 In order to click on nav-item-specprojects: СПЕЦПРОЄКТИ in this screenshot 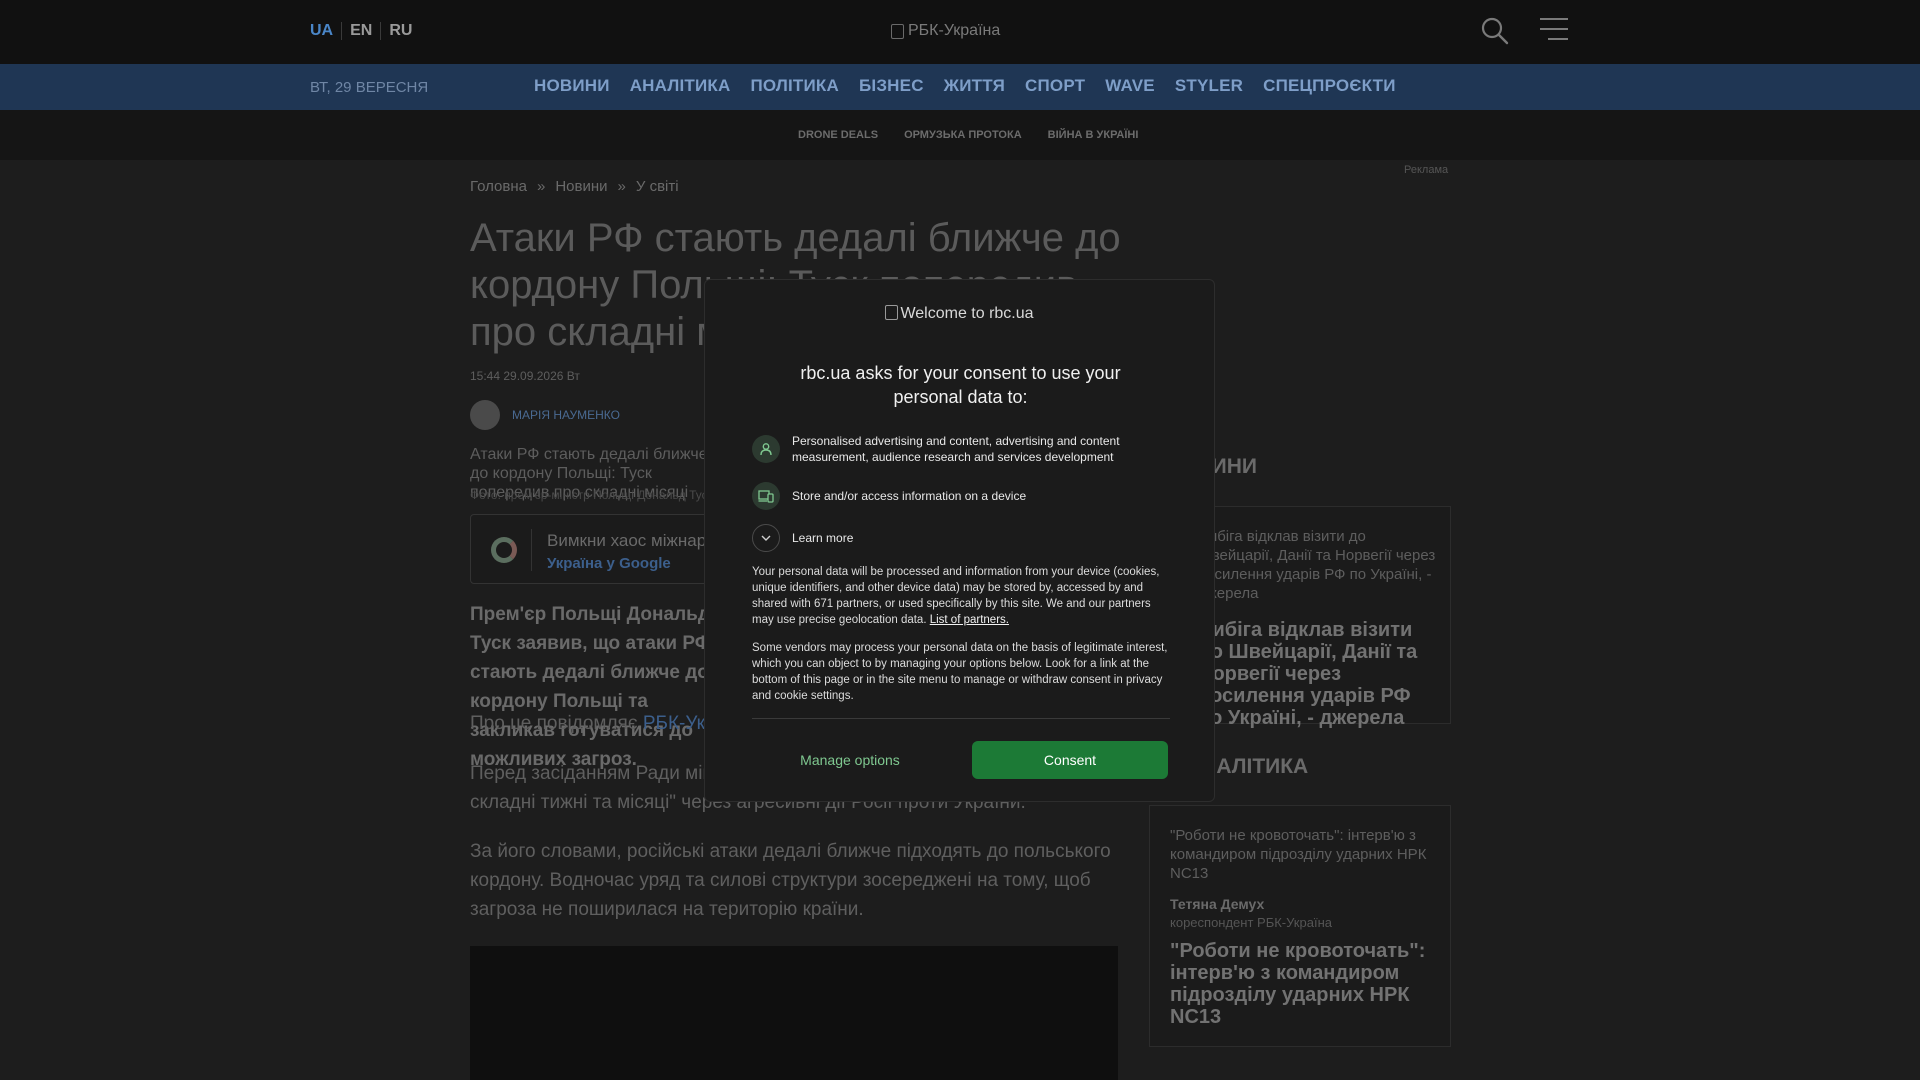, I will do `click(1329, 86)`.